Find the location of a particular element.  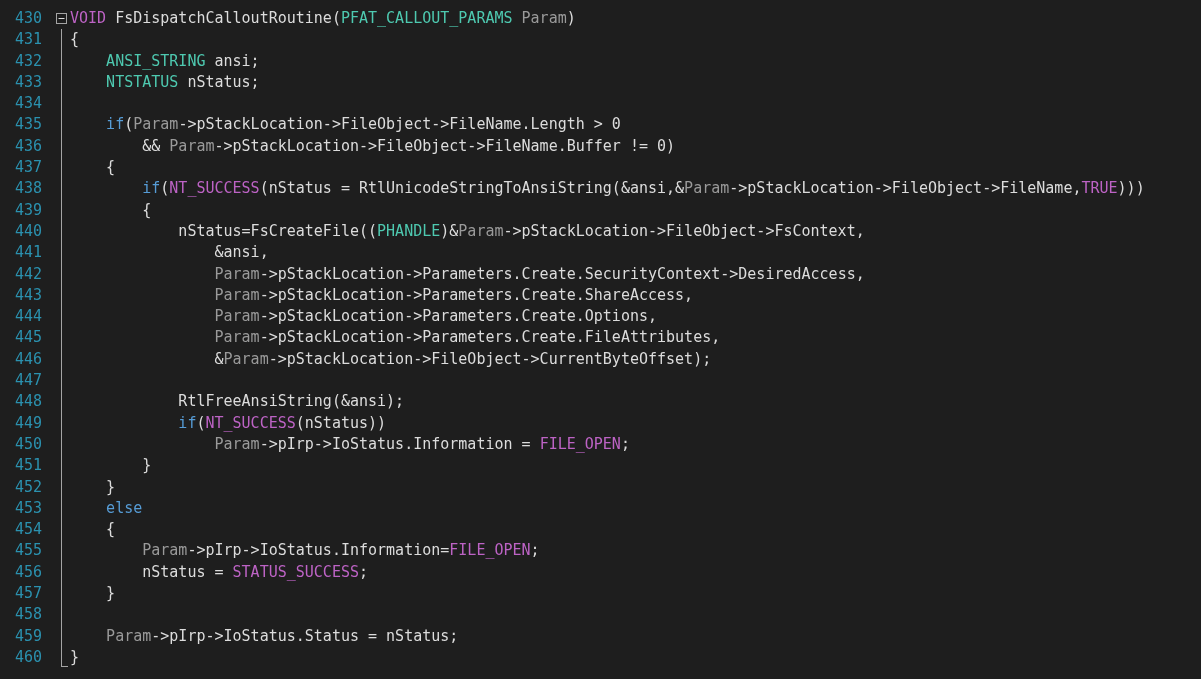

code-line: Param->pStackLocation->Parameters.Create.ShareAccess, is located at coordinates (454, 295).